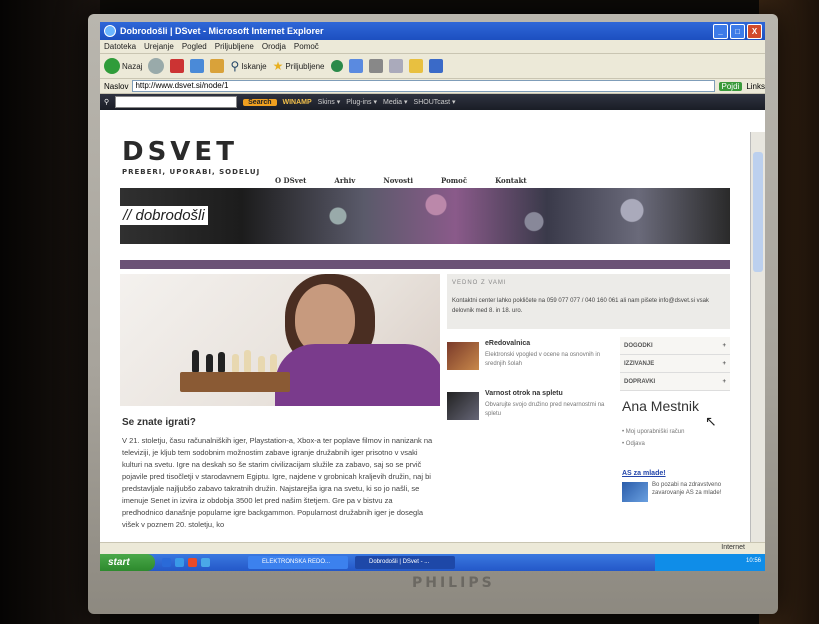  What do you see at coordinates (454, 180) in the screenshot?
I see `nav-help: Pomoč` at bounding box center [454, 180].